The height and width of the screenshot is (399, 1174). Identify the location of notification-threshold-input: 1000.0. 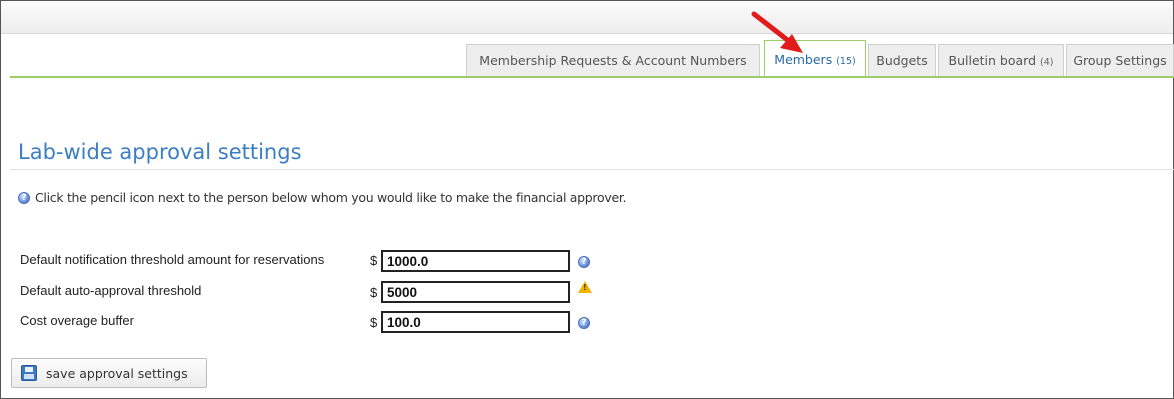
(475, 261).